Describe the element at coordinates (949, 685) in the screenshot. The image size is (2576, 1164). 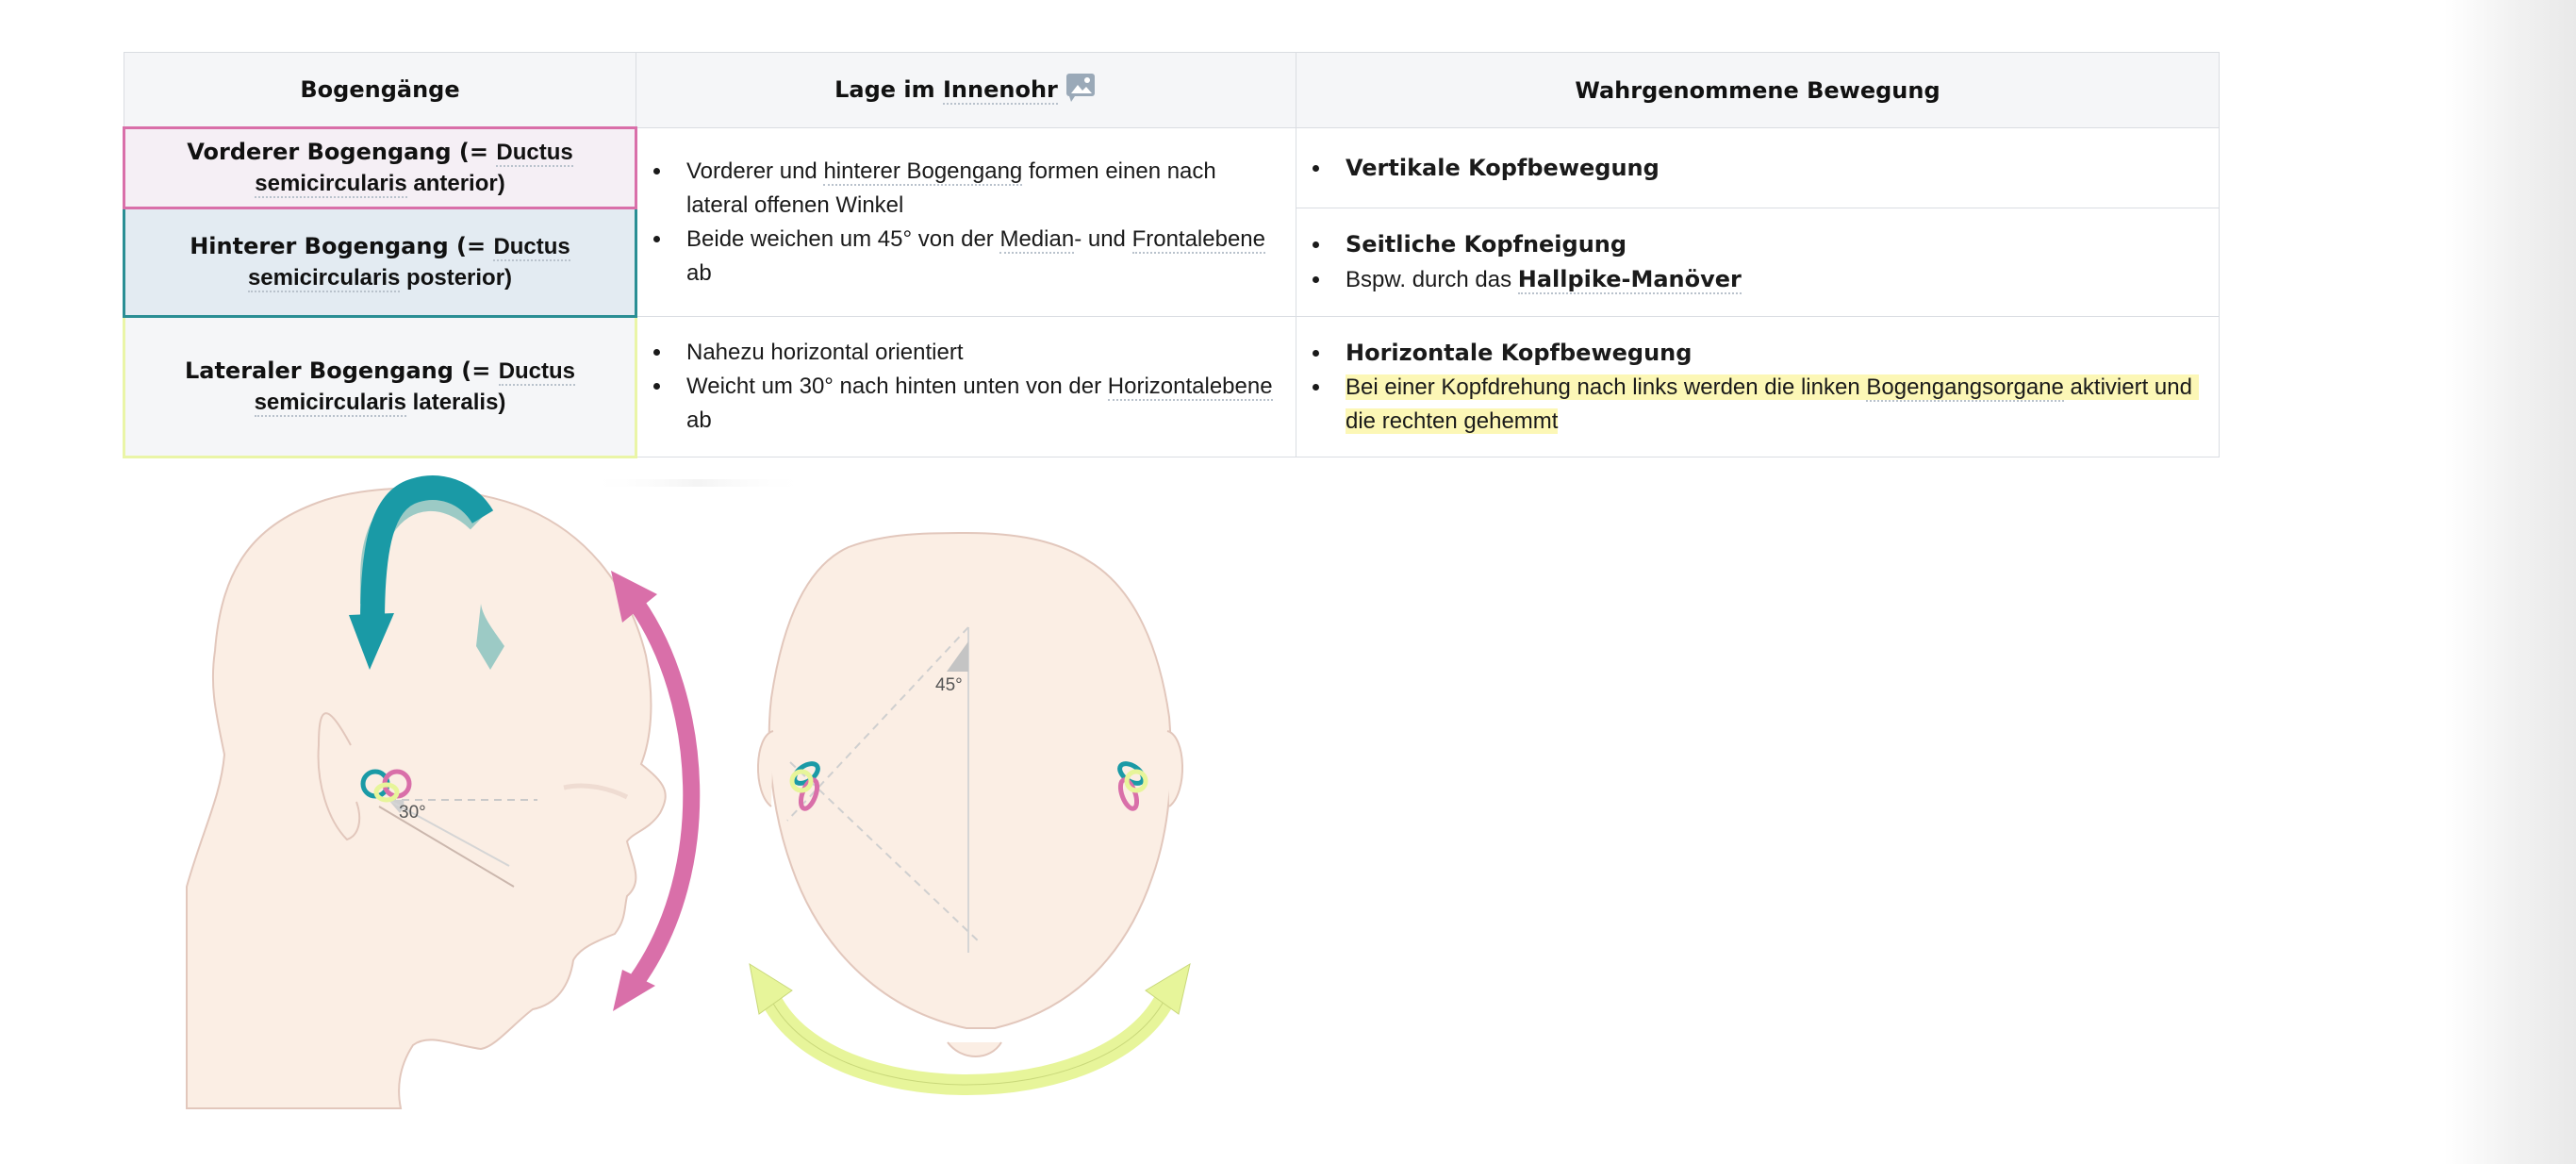
I see `angle-label-45: 45°` at that location.